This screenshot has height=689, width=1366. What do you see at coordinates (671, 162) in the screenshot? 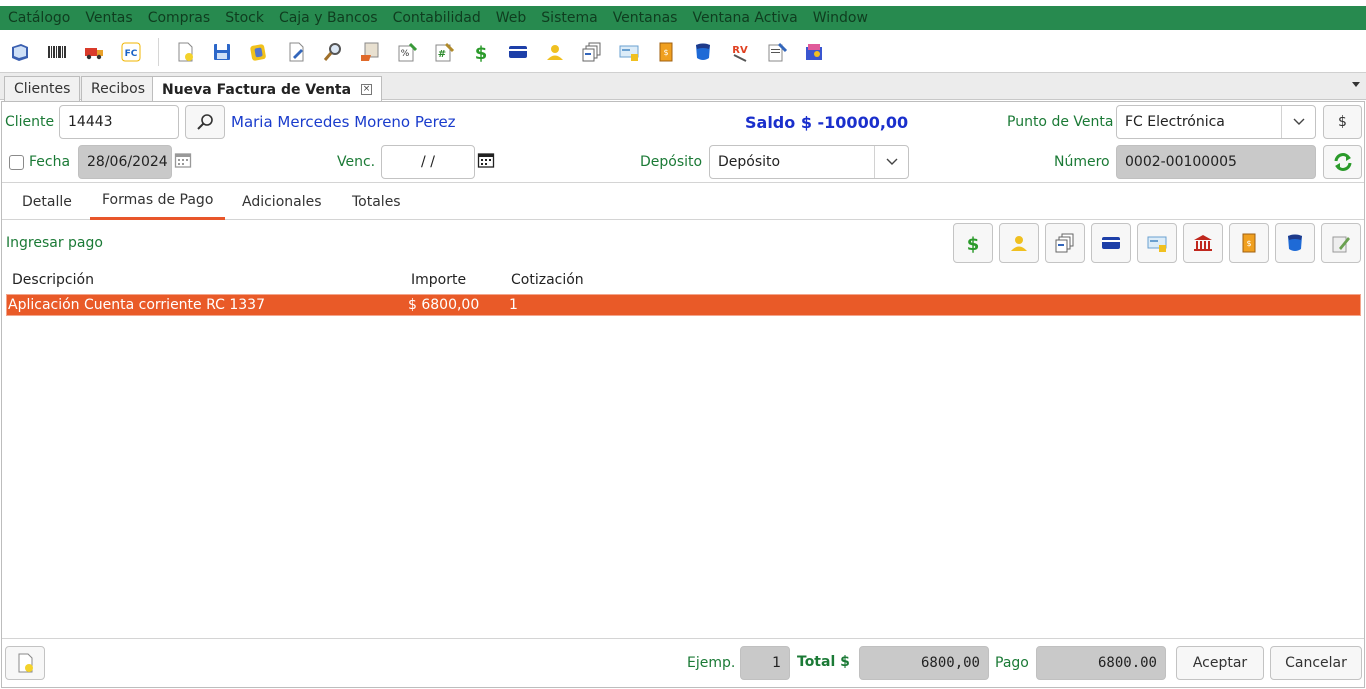
I see `deposito-label: Depósito` at bounding box center [671, 162].